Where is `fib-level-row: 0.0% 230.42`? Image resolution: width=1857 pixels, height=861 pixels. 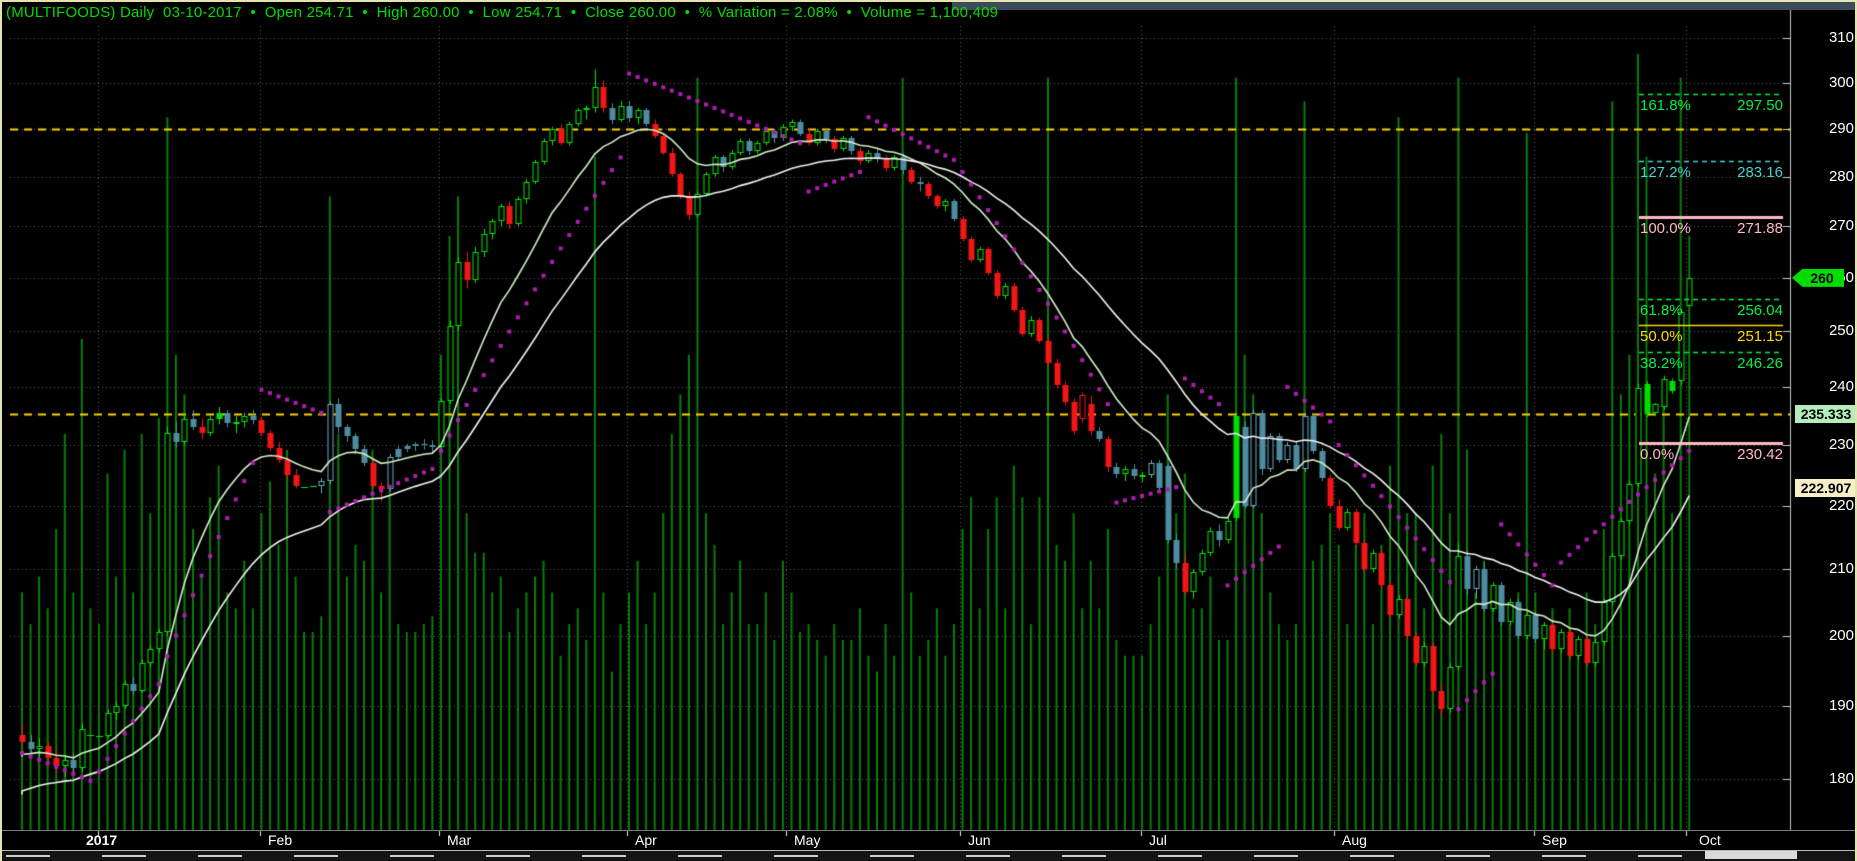
fib-level-row: 0.0% 230.42 is located at coordinates (1711, 454).